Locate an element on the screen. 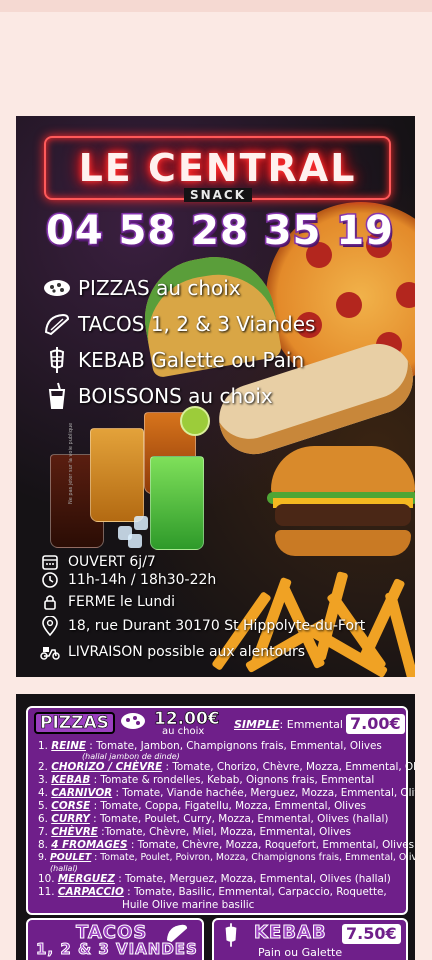 The height and width of the screenshot is (960, 432). location-pin-icon is located at coordinates (50, 626).